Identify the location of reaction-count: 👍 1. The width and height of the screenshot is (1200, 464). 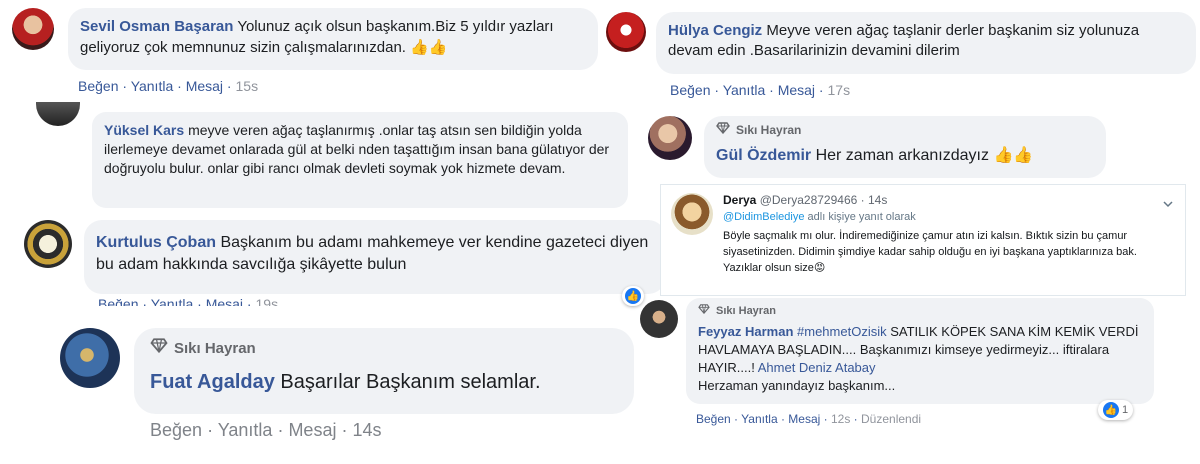
(1116, 410).